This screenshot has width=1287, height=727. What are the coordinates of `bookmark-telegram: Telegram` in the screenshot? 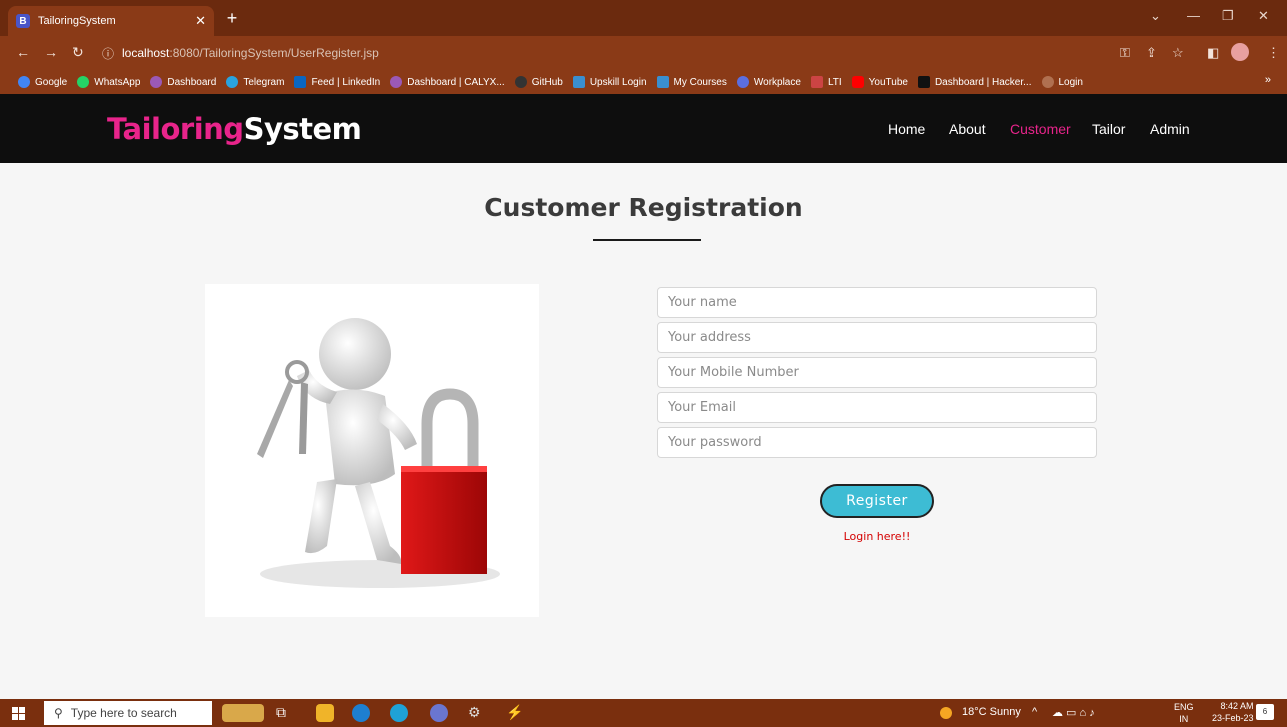 It's located at (255, 82).